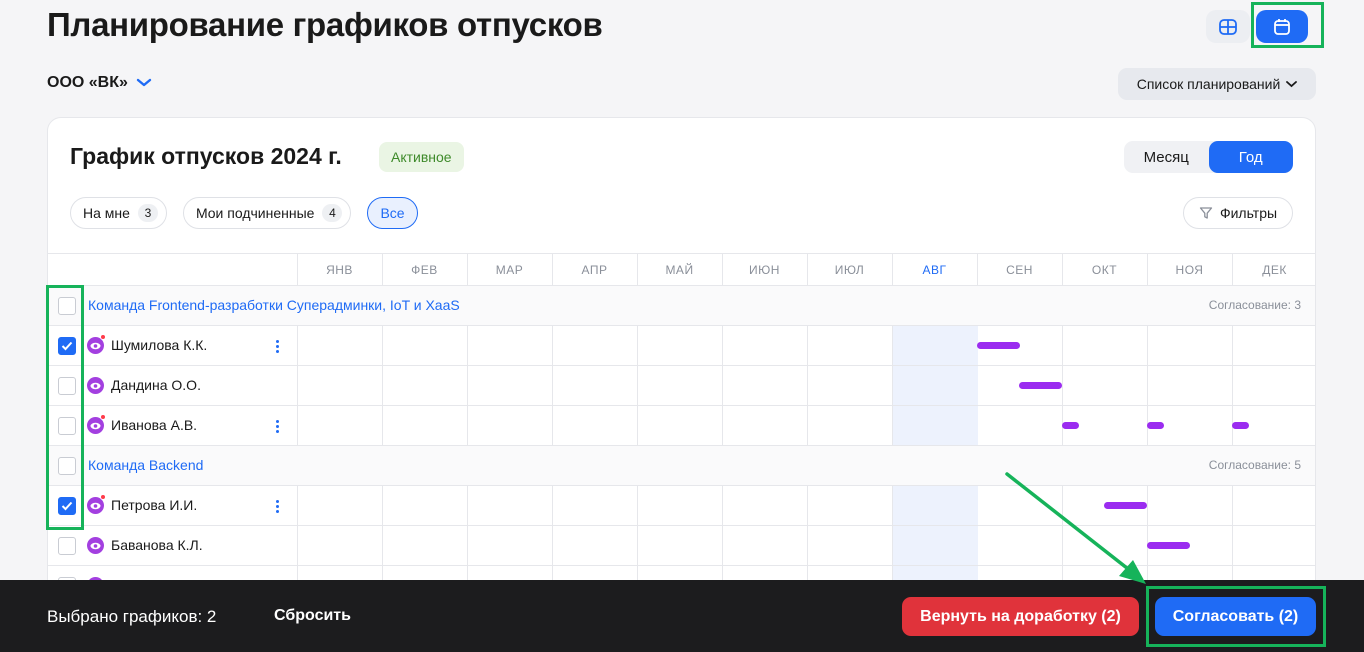 The image size is (1364, 652). Describe the element at coordinates (1206, 213) in the screenshot. I see `filter-icon` at that location.